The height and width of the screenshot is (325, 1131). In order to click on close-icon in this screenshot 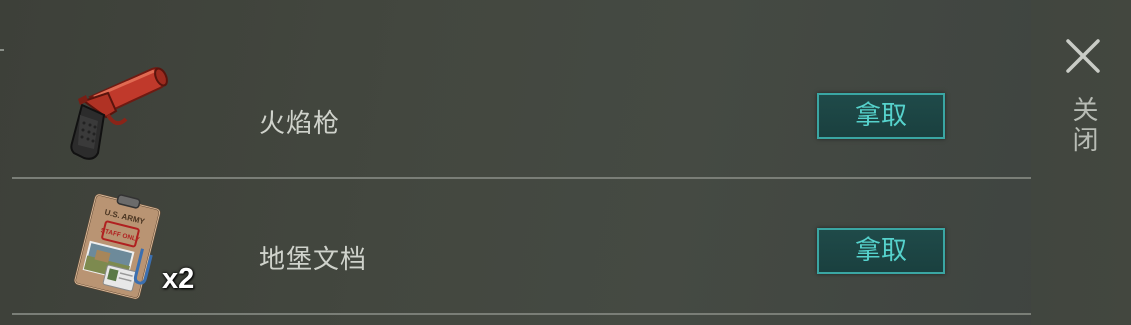, I will do `click(1083, 56)`.